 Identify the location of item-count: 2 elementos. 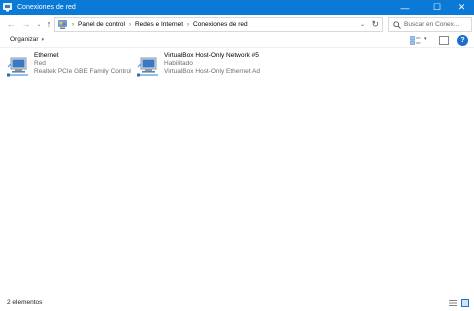
(25, 302).